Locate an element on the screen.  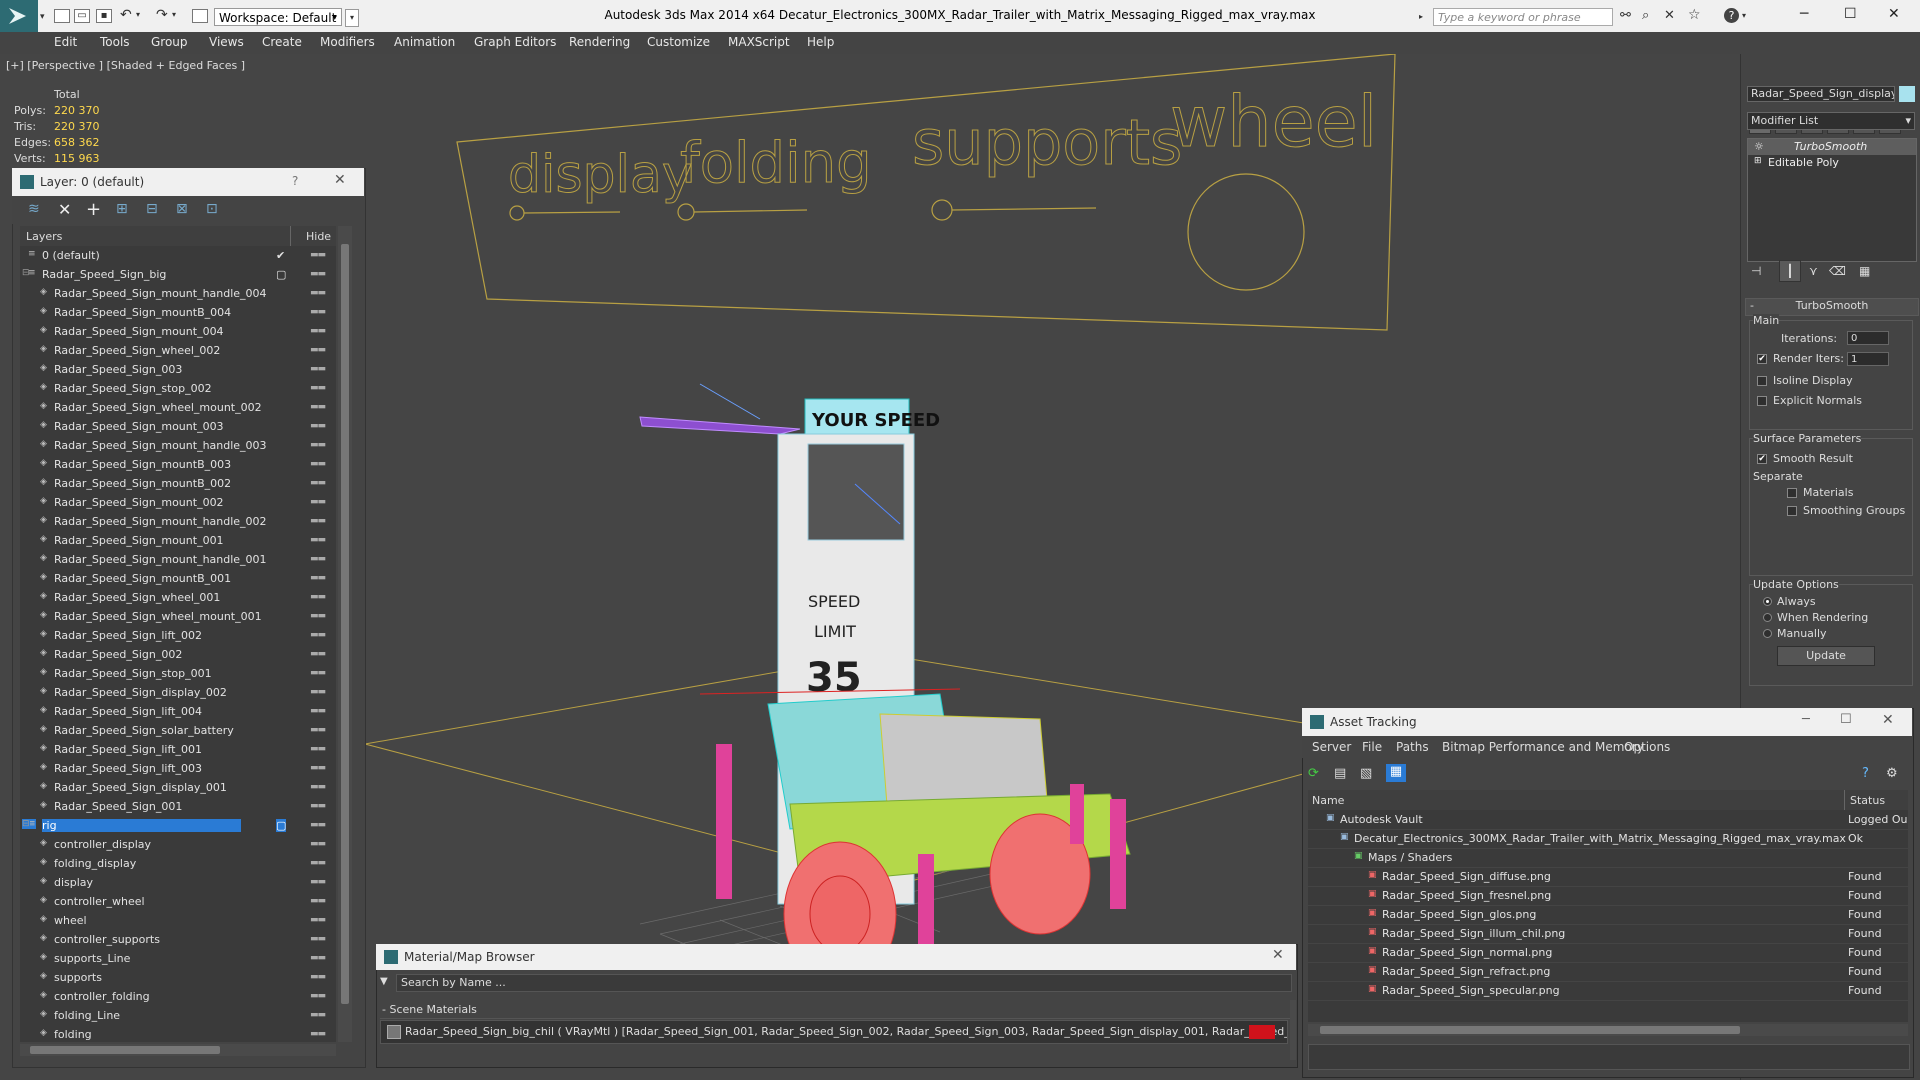
layer-row: ◈ Radar_Speed_Sign_mount_004 ▬▬ is located at coordinates (178, 331).